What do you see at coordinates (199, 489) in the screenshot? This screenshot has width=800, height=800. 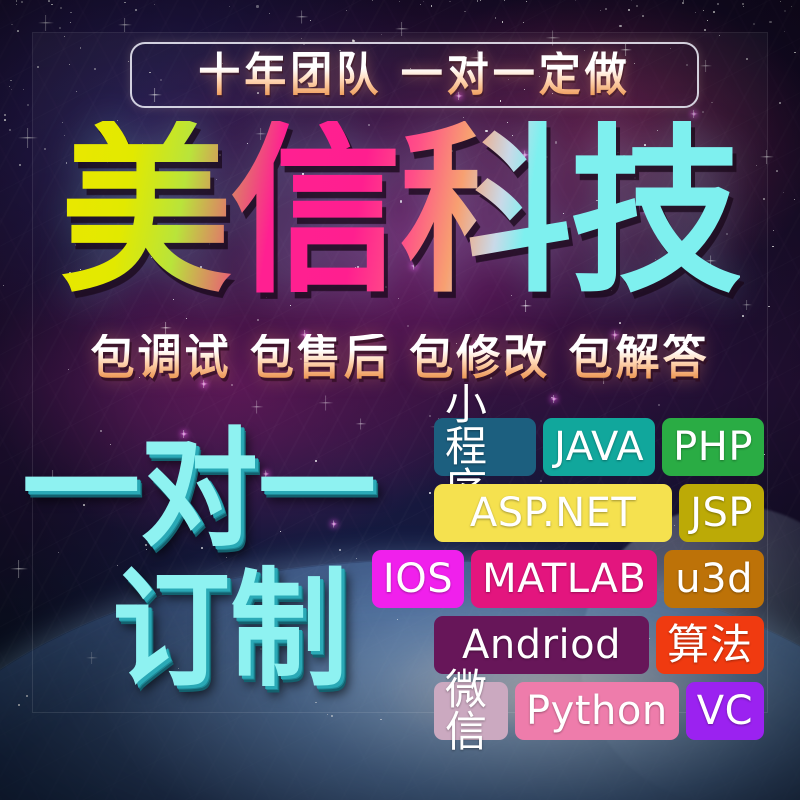 I see `highlight-line-1: 一对一` at bounding box center [199, 489].